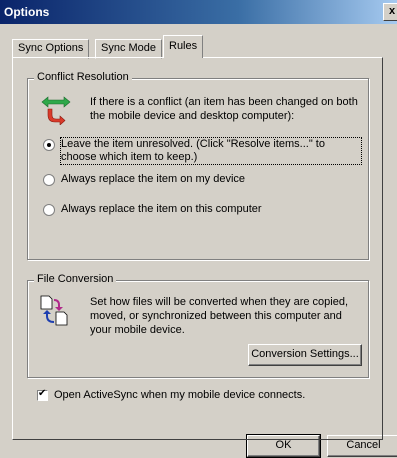 This screenshot has height=458, width=397. I want to click on conflict-arrows-icon, so click(56, 110).